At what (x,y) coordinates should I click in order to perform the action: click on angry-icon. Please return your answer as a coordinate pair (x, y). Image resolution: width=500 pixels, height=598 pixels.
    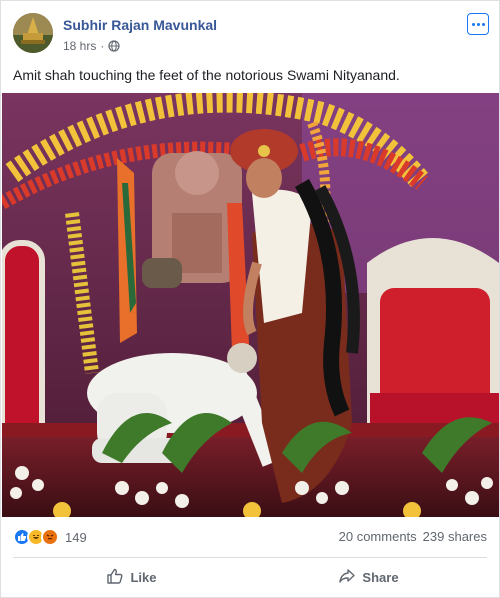
    Looking at the image, I should click on (50, 537).